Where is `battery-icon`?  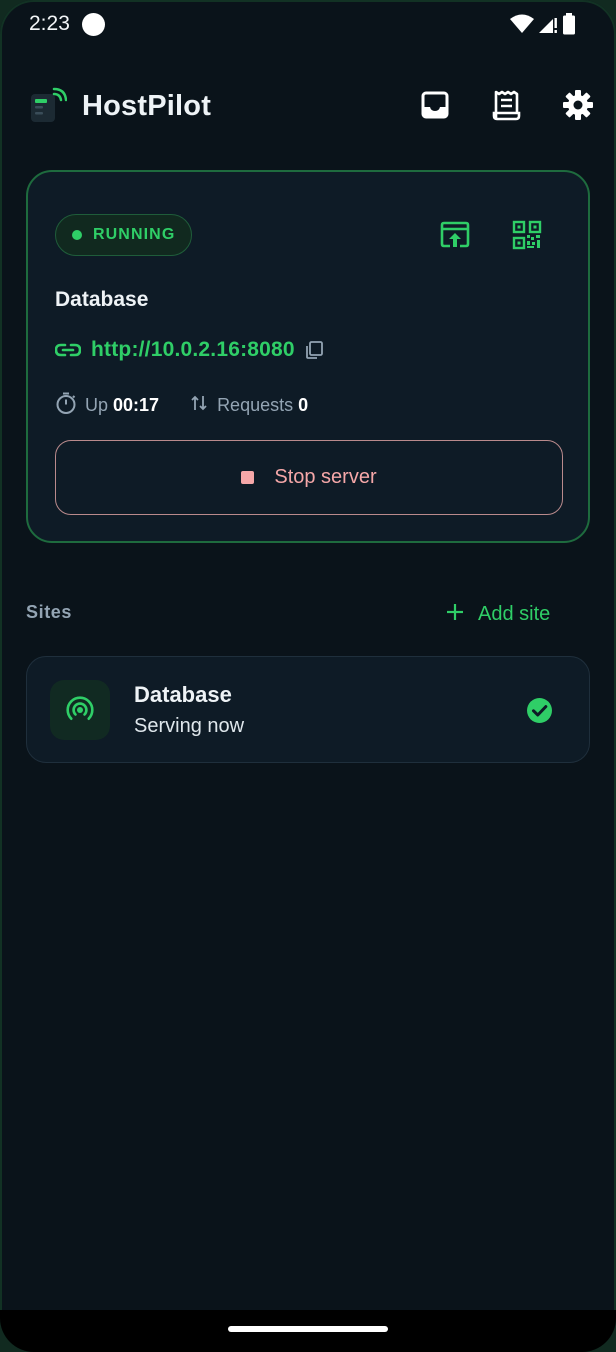 battery-icon is located at coordinates (569, 24).